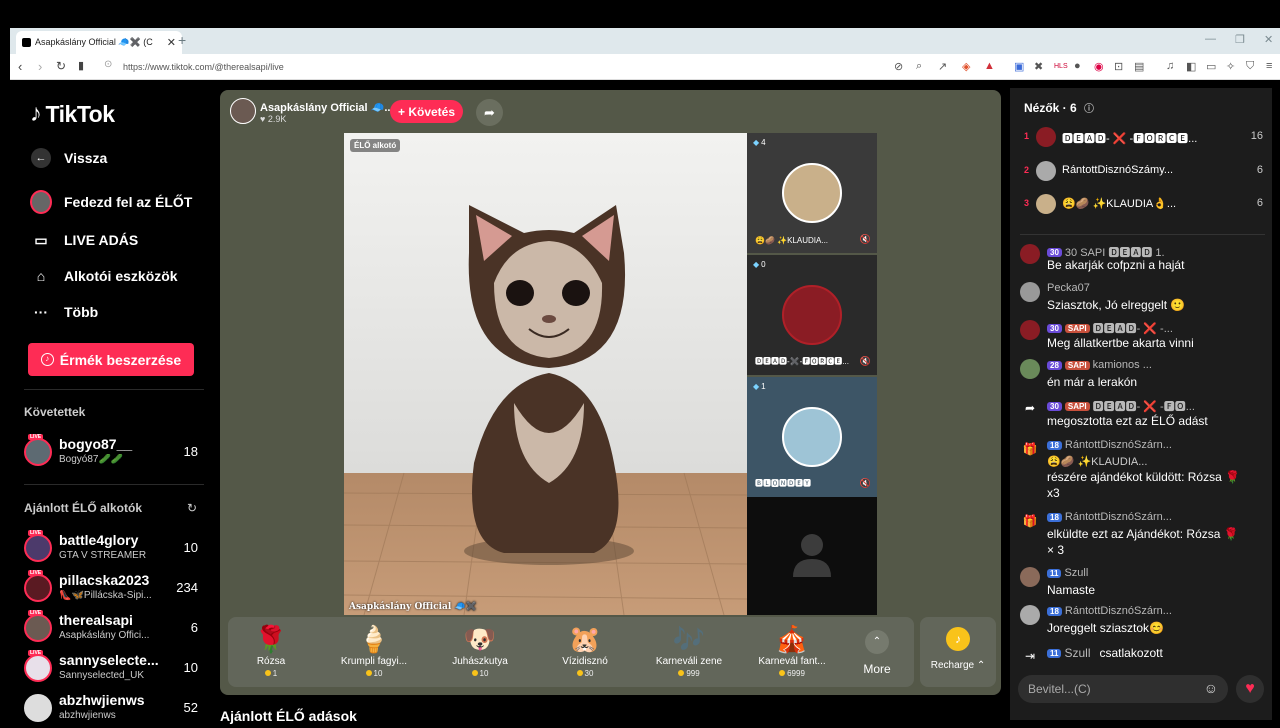  I want to click on message-text: Meg állatkertbe akarta vinni, so click(1120, 343).